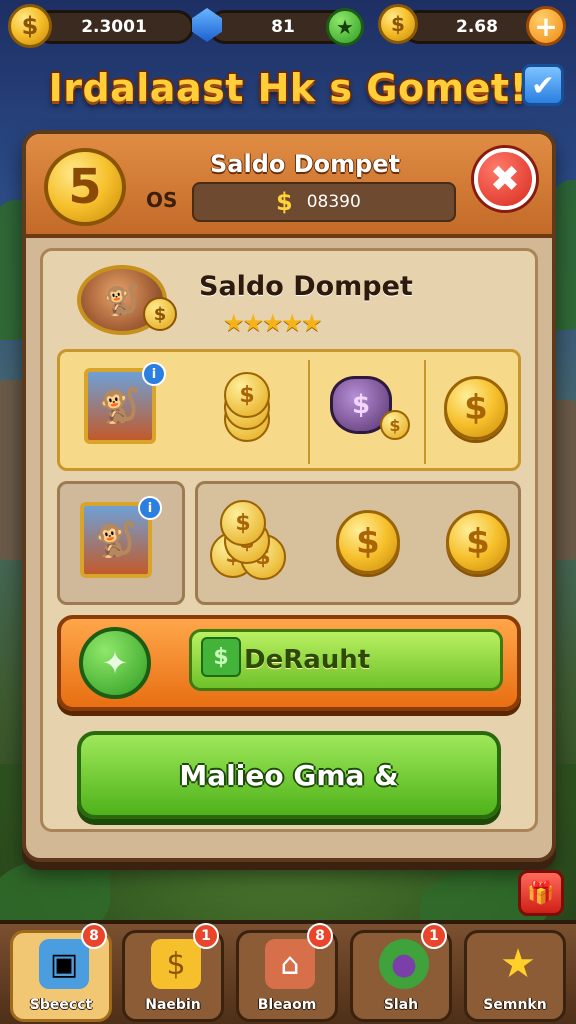  Describe the element at coordinates (61, 1005) in the screenshot. I see `nav-label: Sbeecct` at that location.